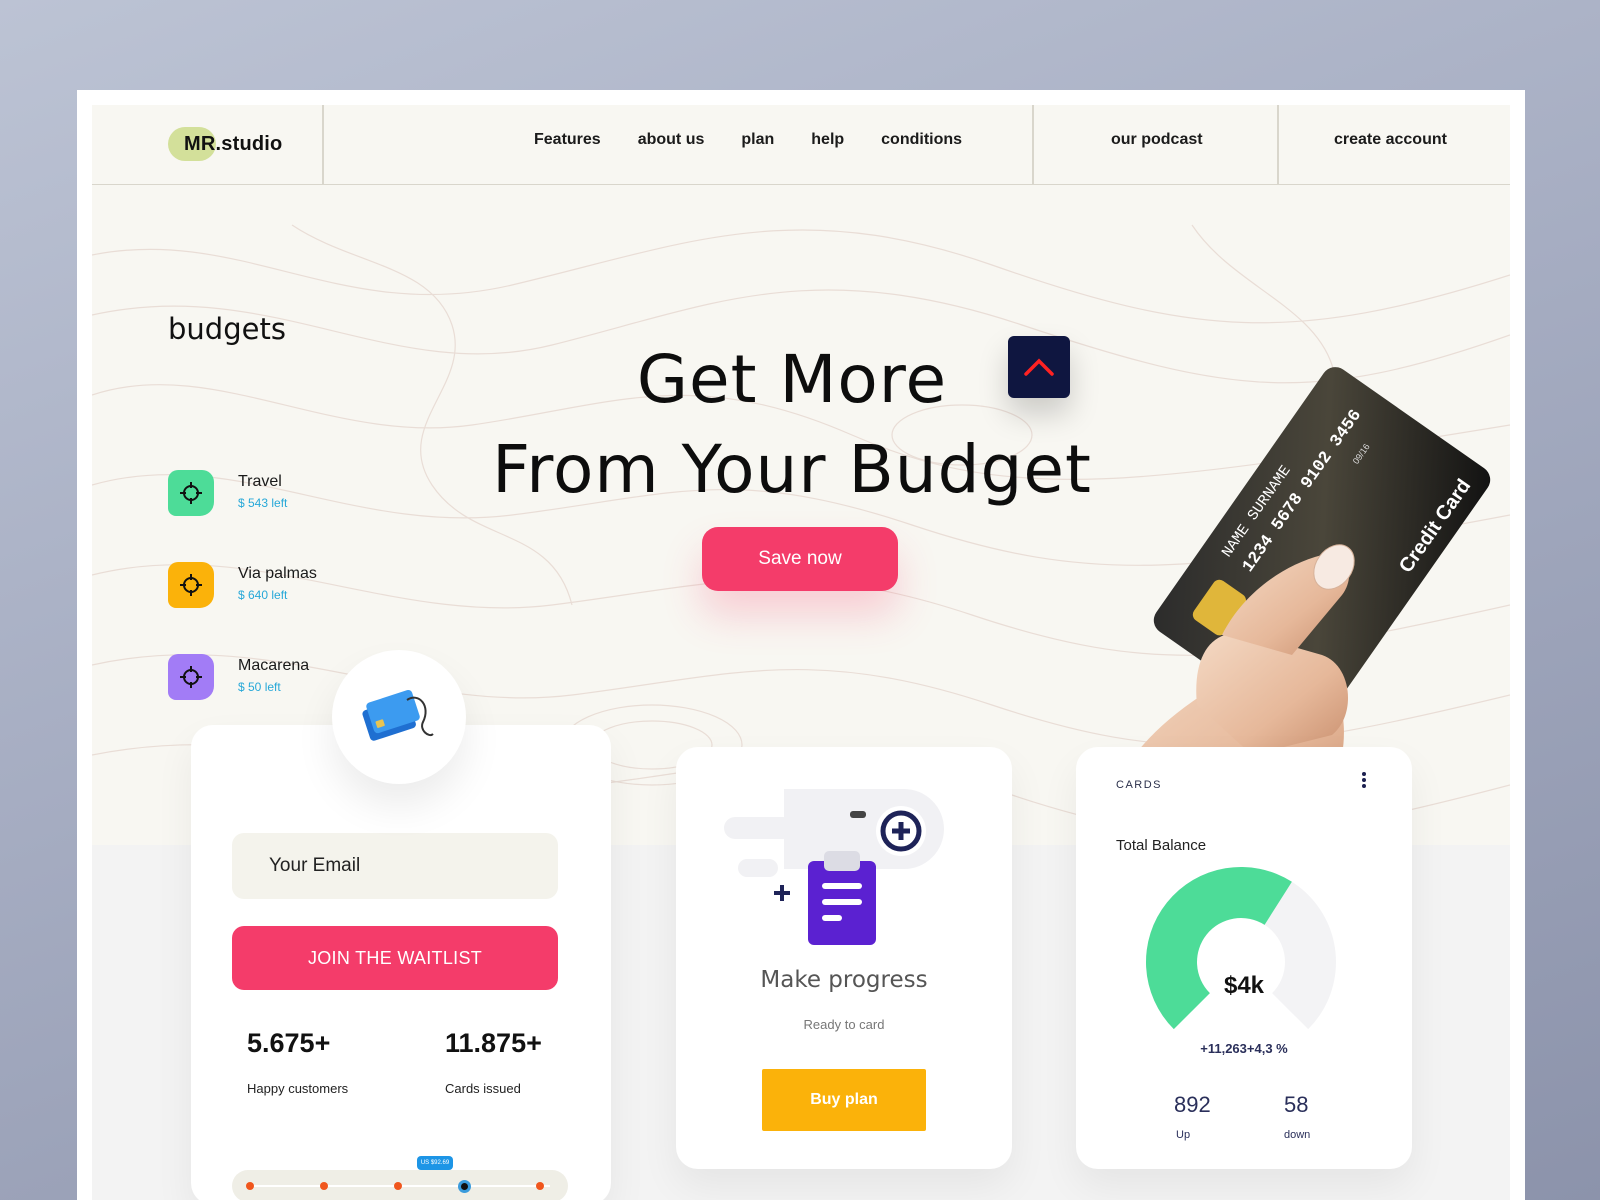 The image size is (1600, 1200). Describe the element at coordinates (483, 1088) in the screenshot. I see `stat-cards-issued-label: Cards issued` at that location.